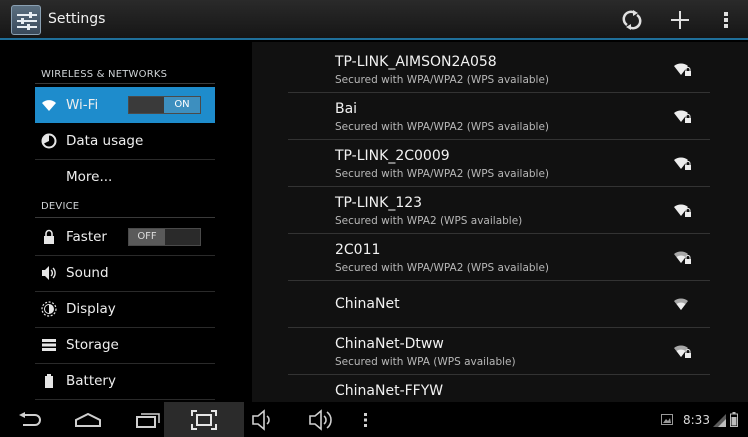  I want to click on faster-toggle: OFF, so click(164, 237).